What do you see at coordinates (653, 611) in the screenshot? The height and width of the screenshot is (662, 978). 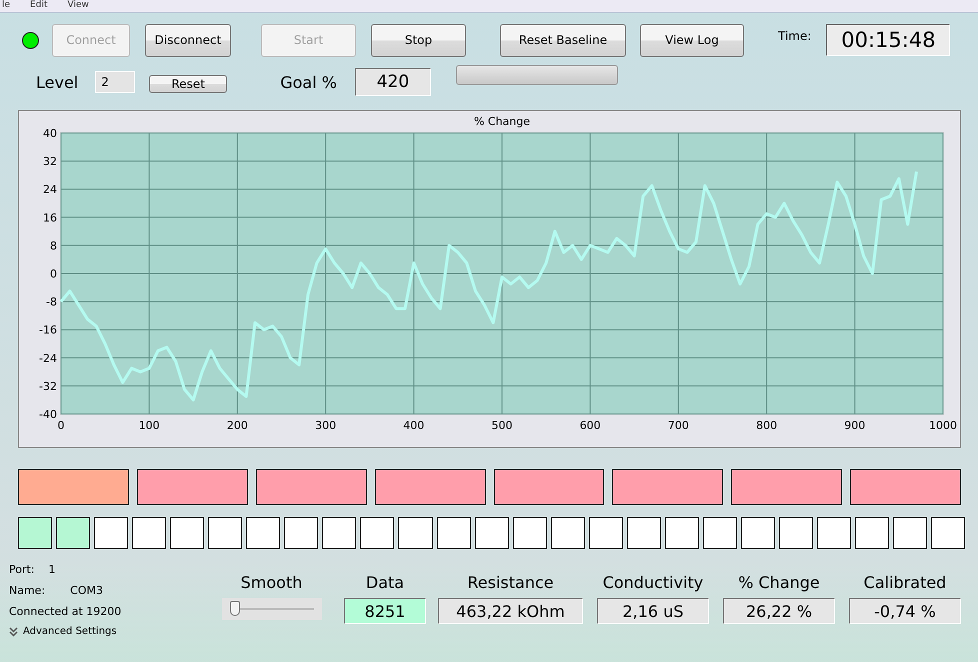 I see `readout-value: 2,16 uS` at bounding box center [653, 611].